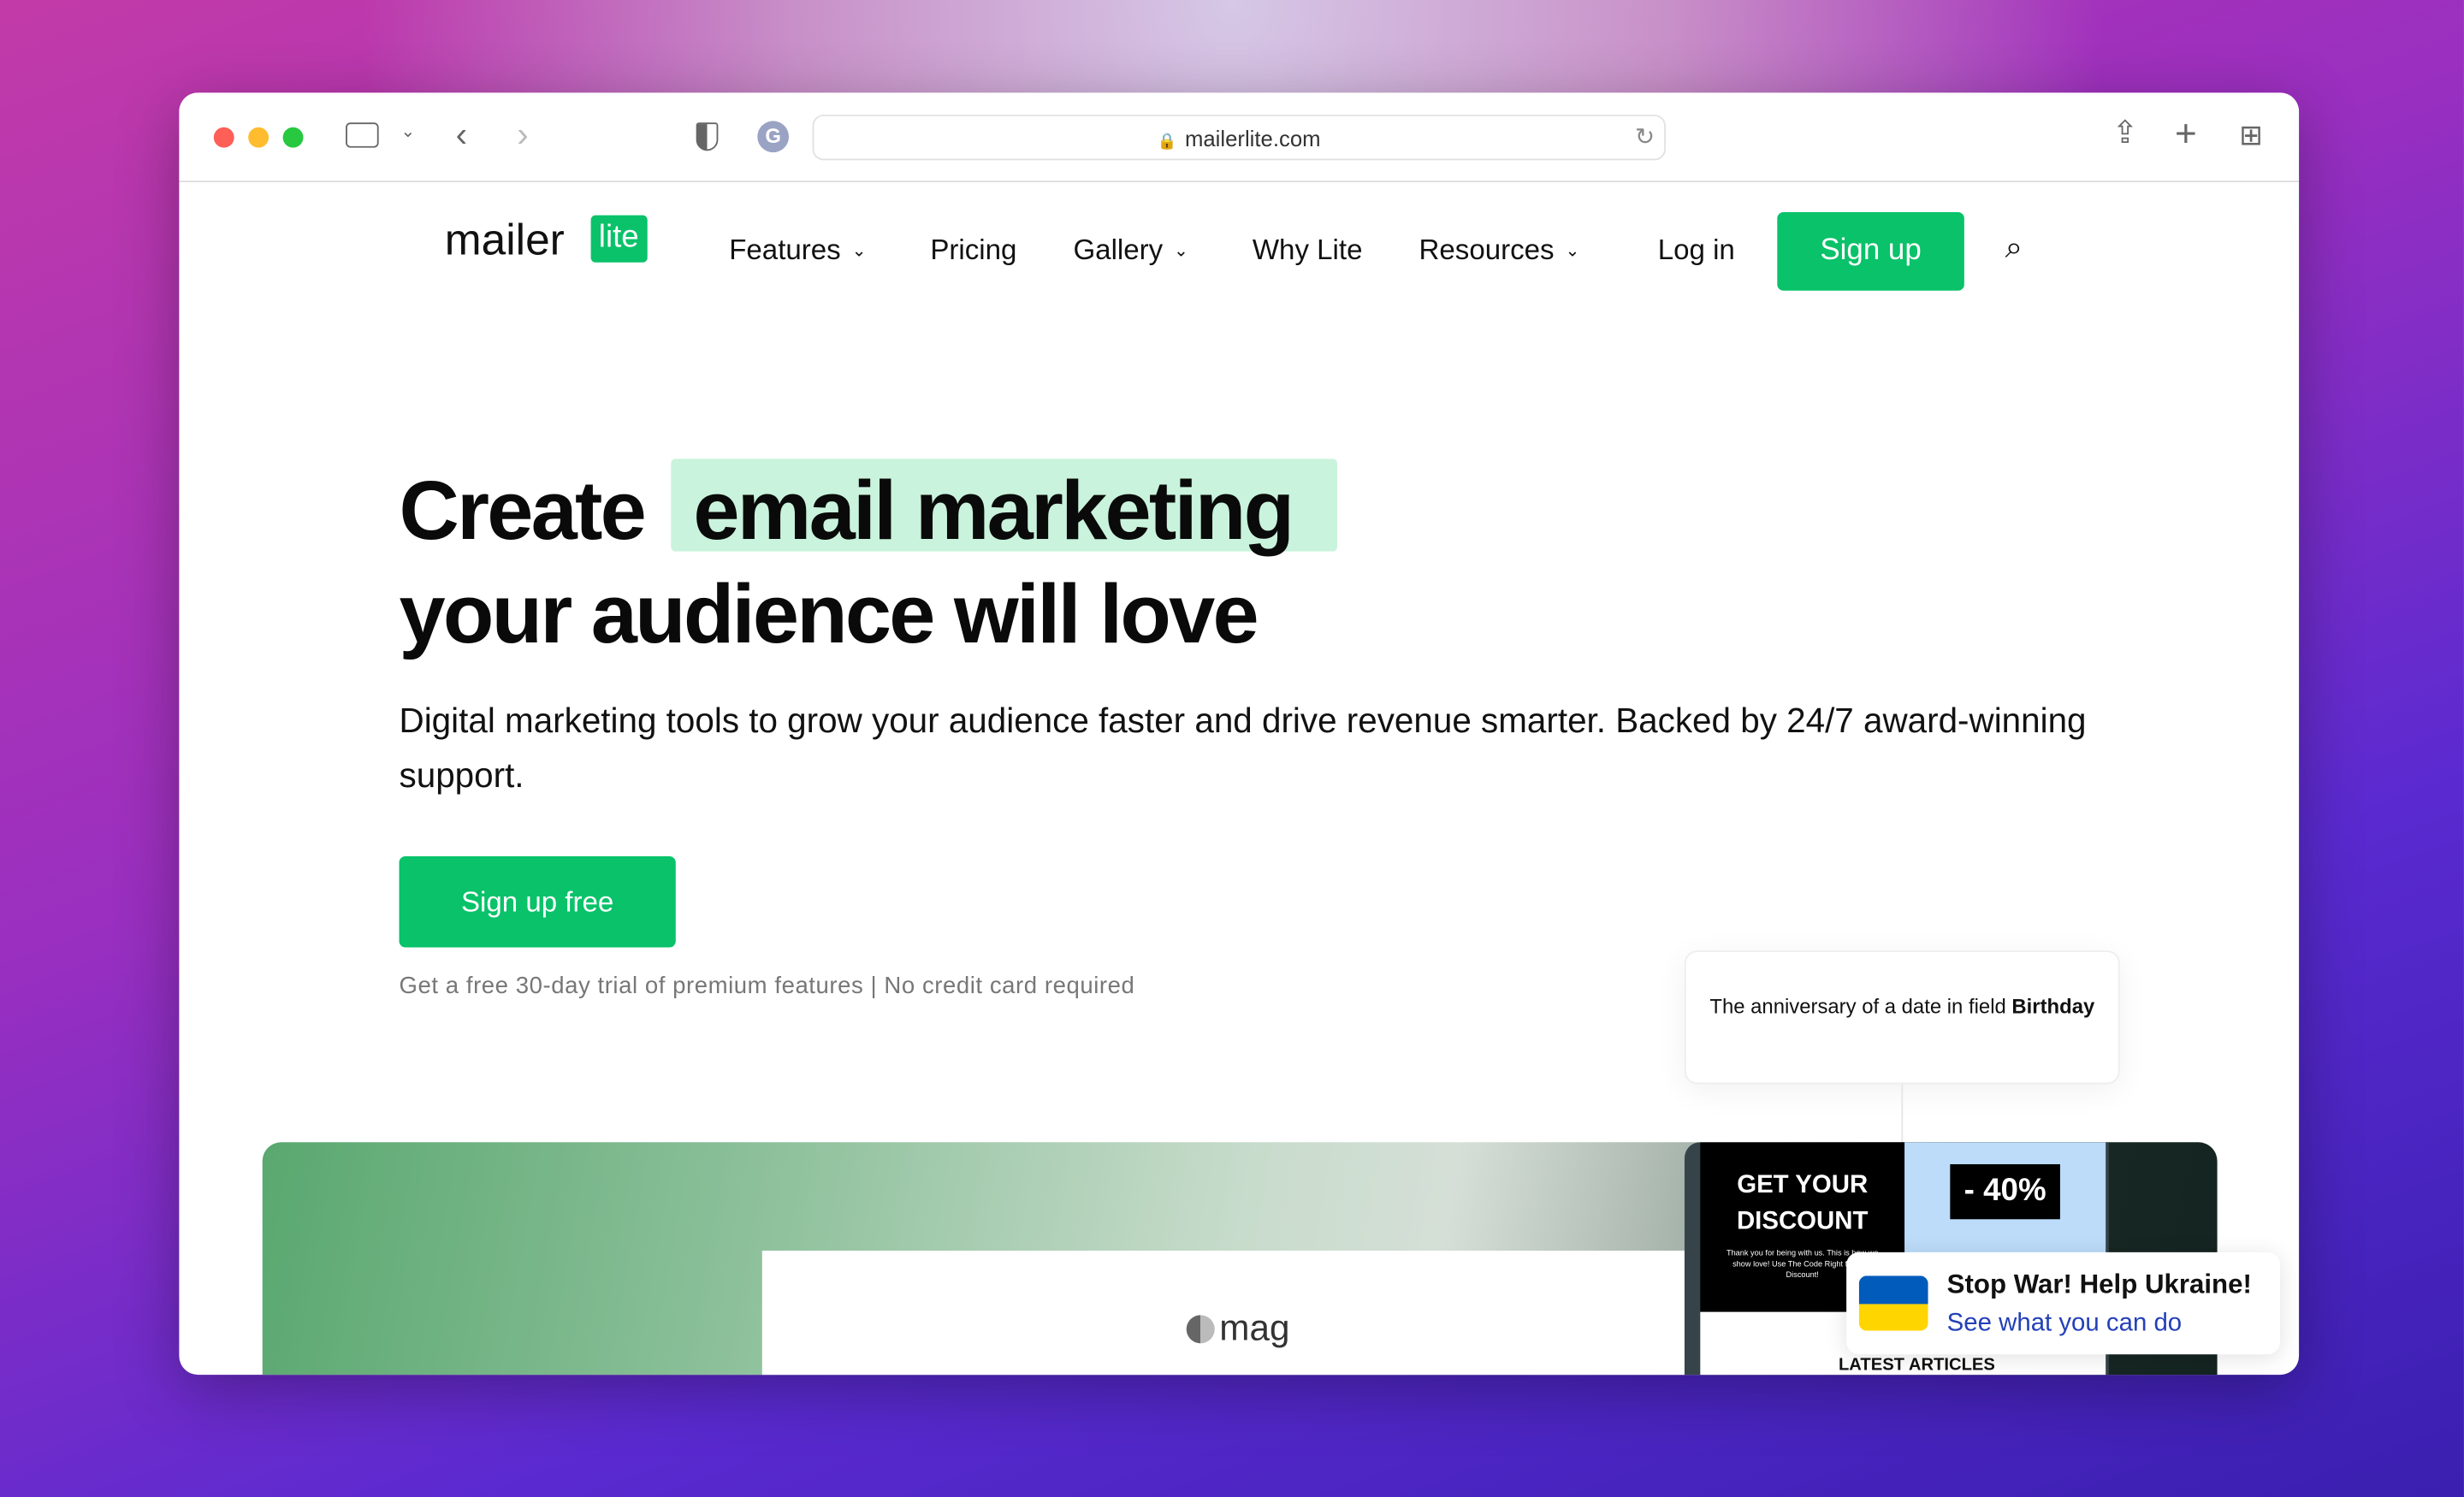 The image size is (2464, 1497). I want to click on new-tab-icon: +, so click(2186, 134).